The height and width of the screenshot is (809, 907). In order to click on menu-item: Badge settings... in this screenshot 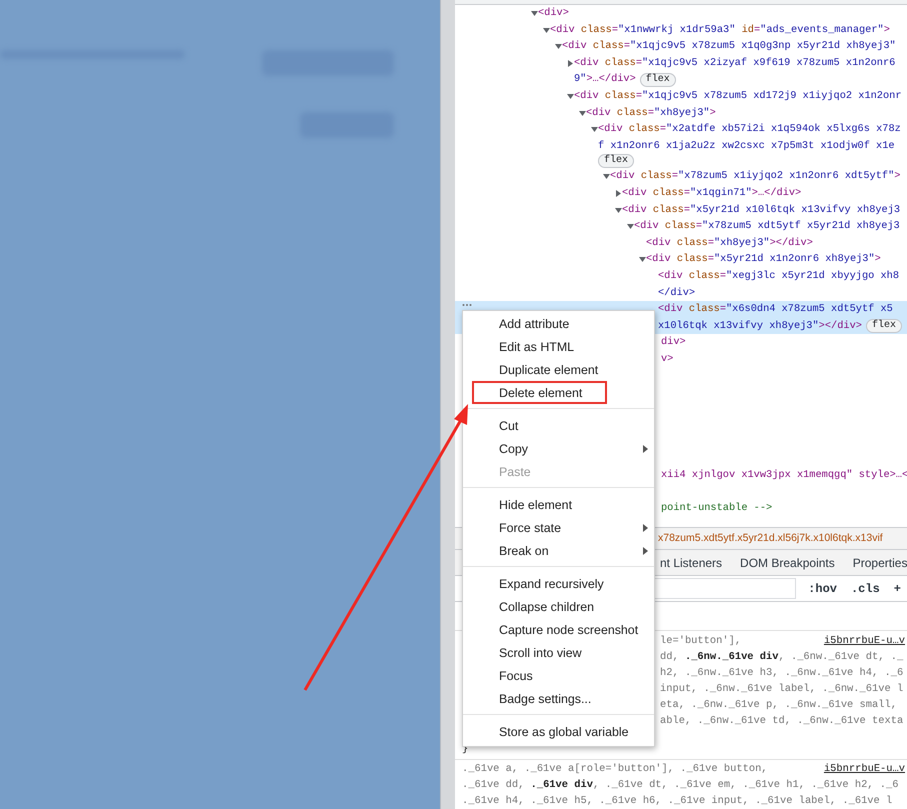, I will do `click(558, 698)`.